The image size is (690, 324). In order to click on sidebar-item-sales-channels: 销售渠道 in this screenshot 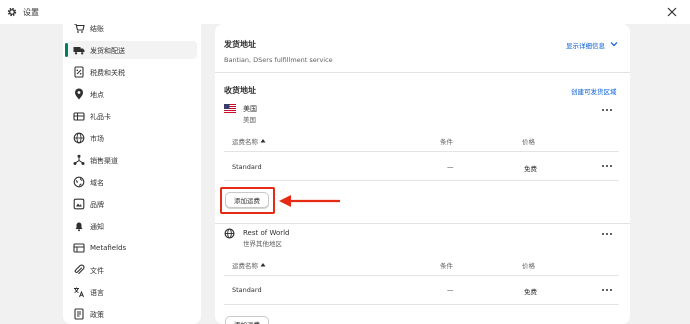, I will do `click(132, 160)`.